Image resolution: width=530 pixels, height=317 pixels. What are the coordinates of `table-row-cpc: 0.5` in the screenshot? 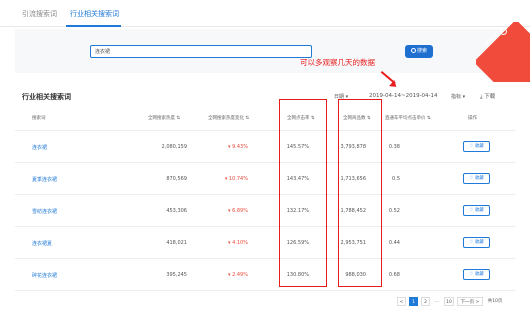 It's located at (396, 179).